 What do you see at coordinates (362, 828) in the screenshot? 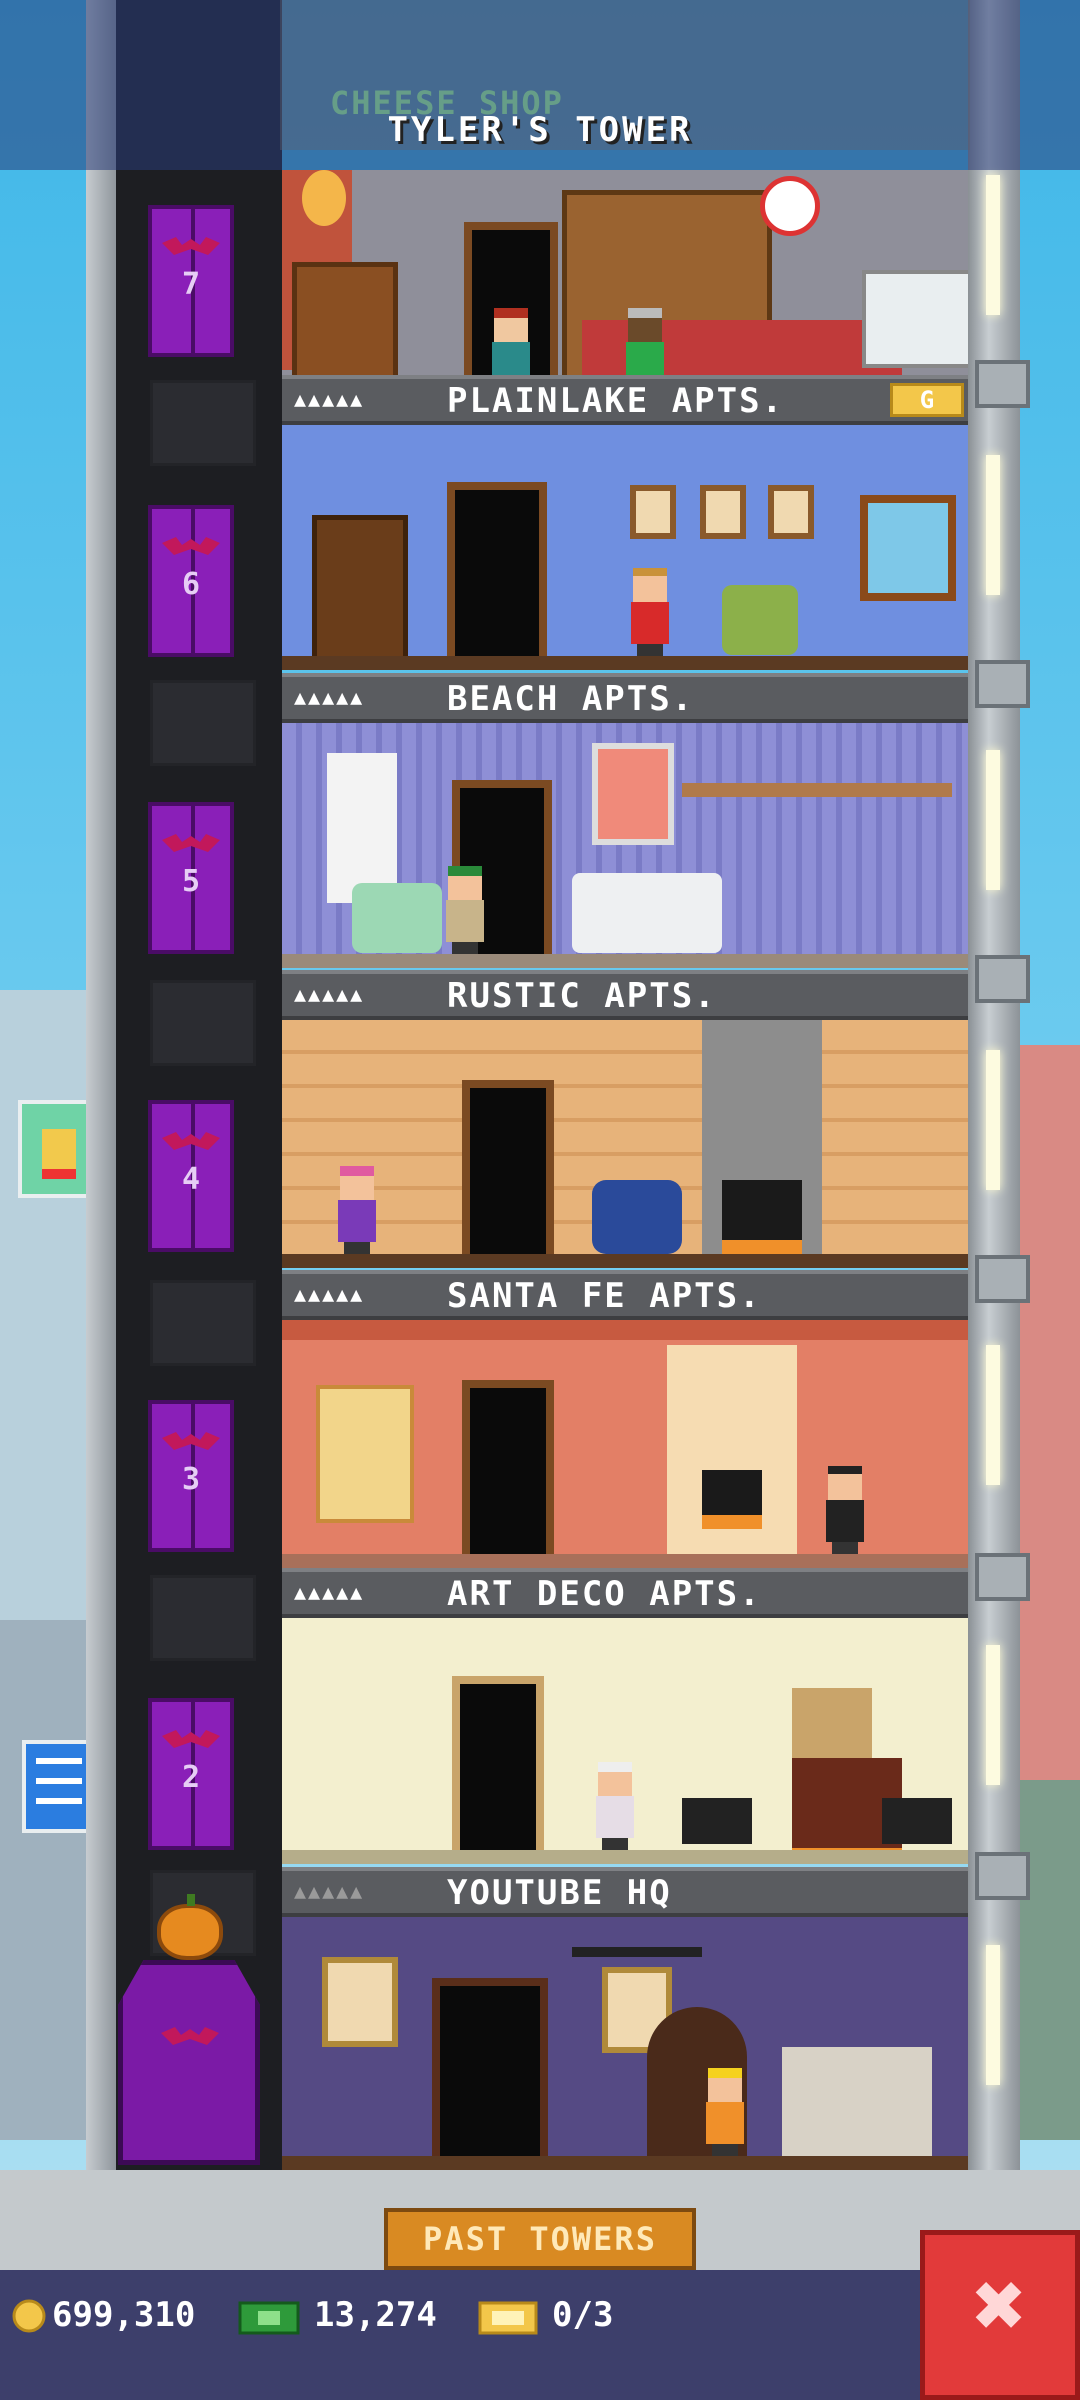
I see `window-shutters` at bounding box center [362, 828].